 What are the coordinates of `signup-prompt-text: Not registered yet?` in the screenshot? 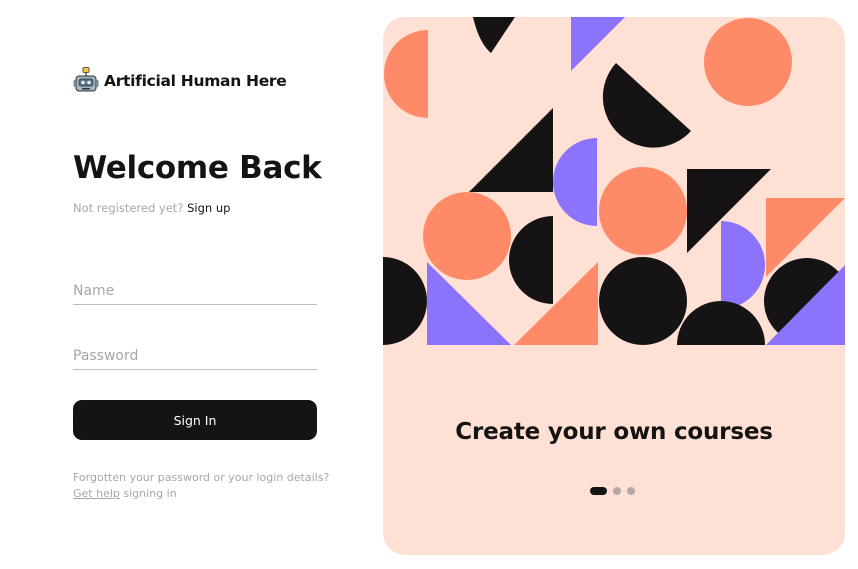 It's located at (128, 208).